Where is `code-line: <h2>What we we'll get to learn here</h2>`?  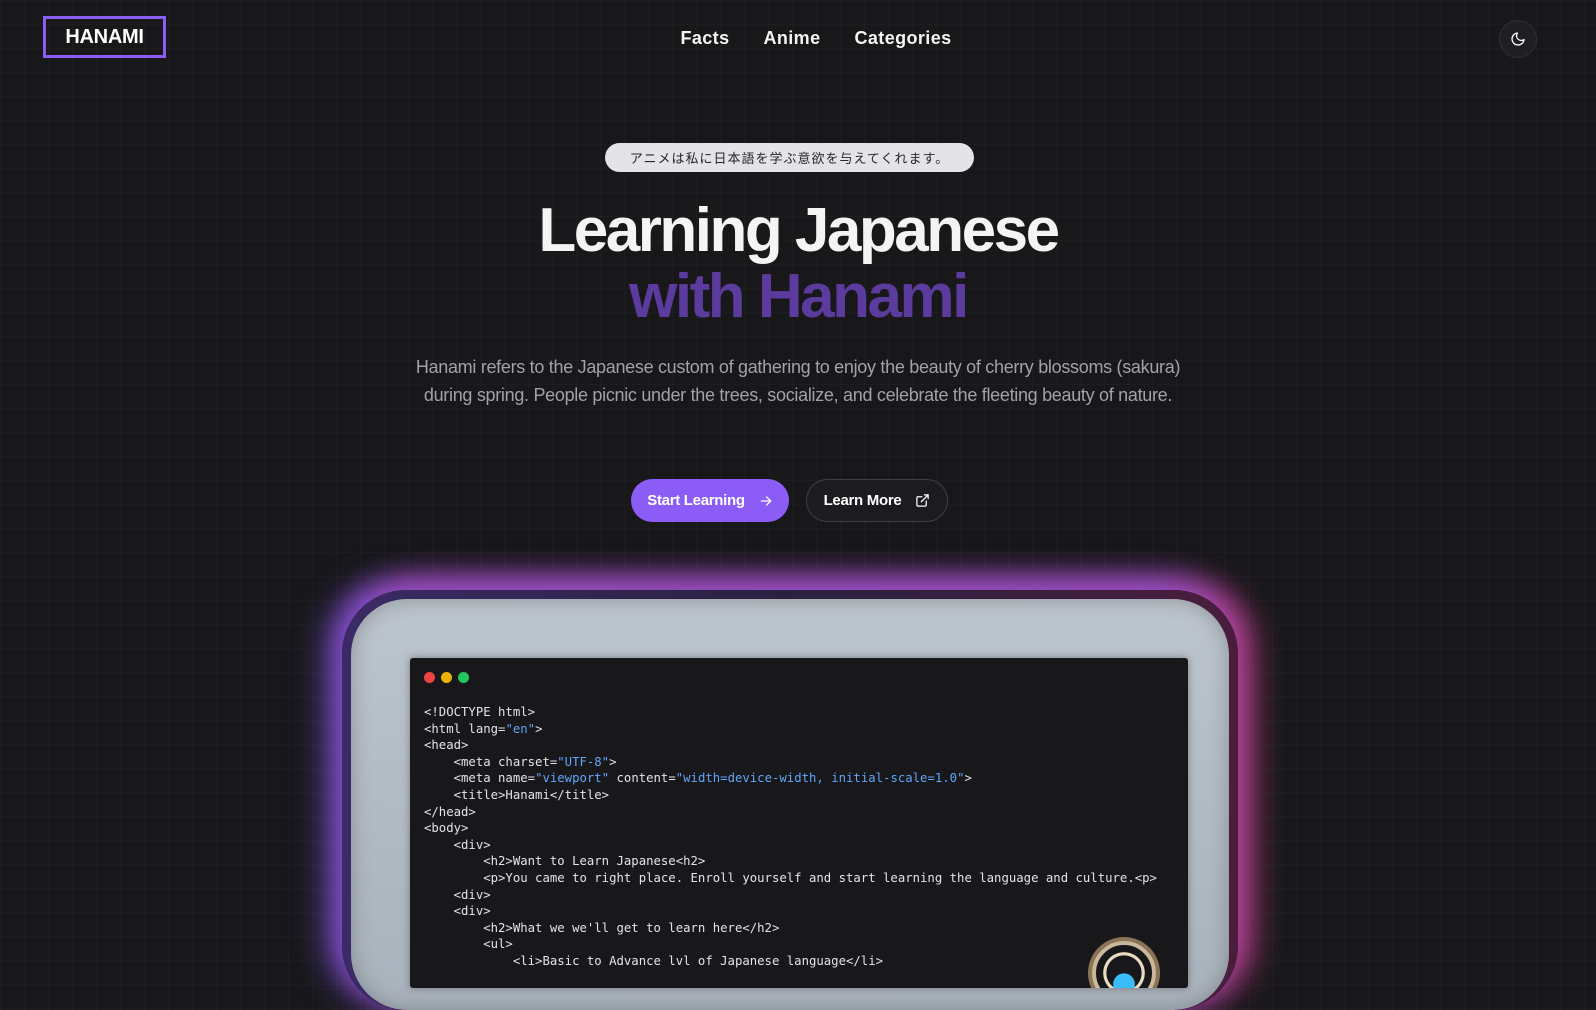
code-line: <h2>What we we'll get to learn here</h2> is located at coordinates (790, 928).